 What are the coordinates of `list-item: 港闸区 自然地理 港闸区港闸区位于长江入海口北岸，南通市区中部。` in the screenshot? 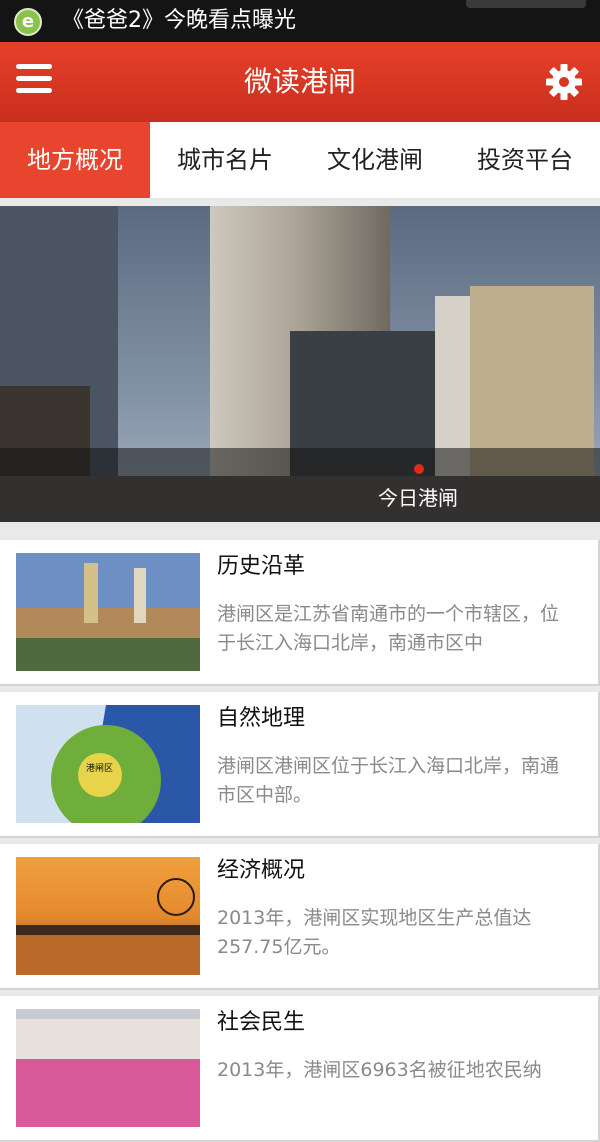 It's located at (300, 765).